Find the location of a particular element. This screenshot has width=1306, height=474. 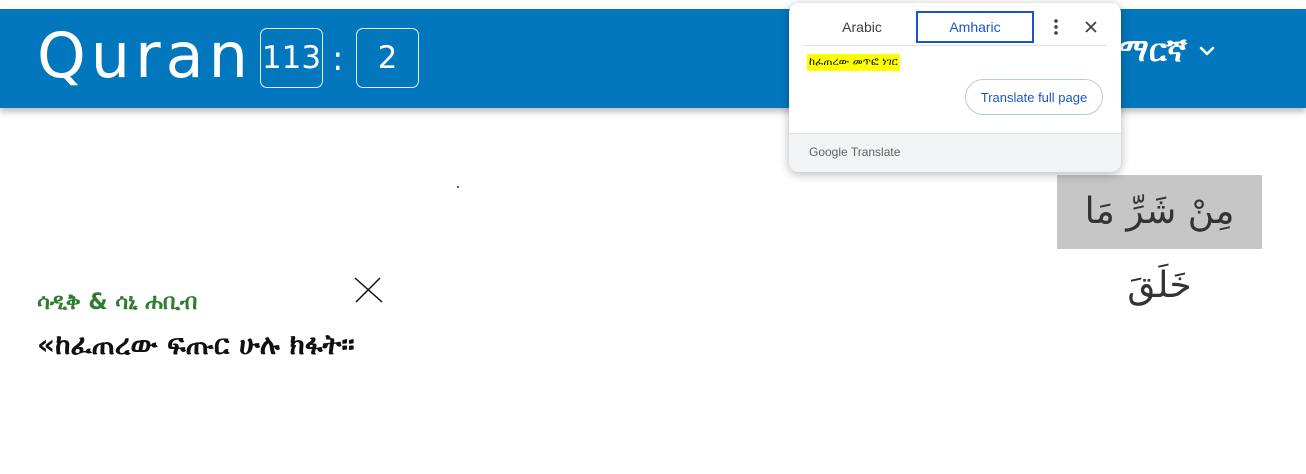

surah-number-box: 113 is located at coordinates (291, 58).